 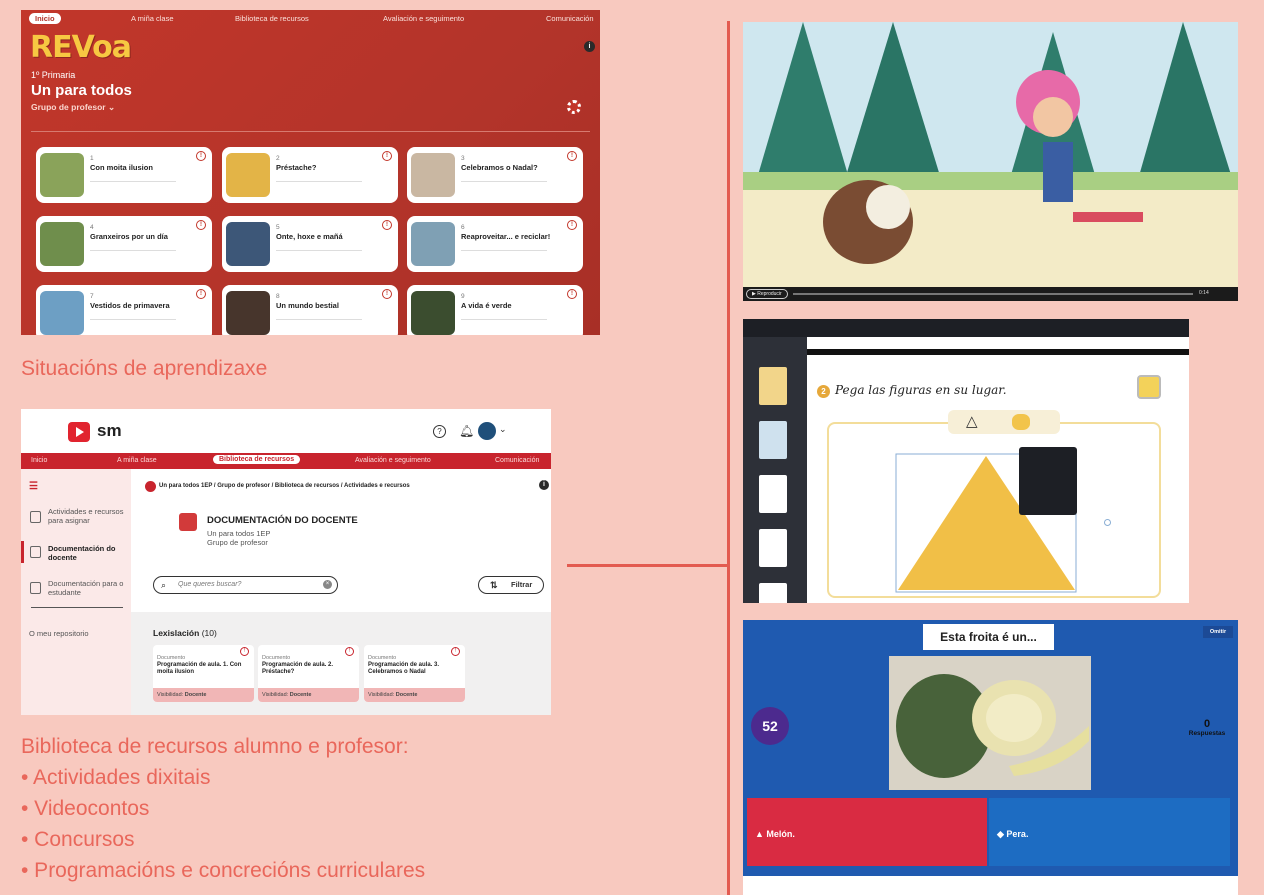 I want to click on unit-title: Un mundo bestial, so click(x=307, y=305).